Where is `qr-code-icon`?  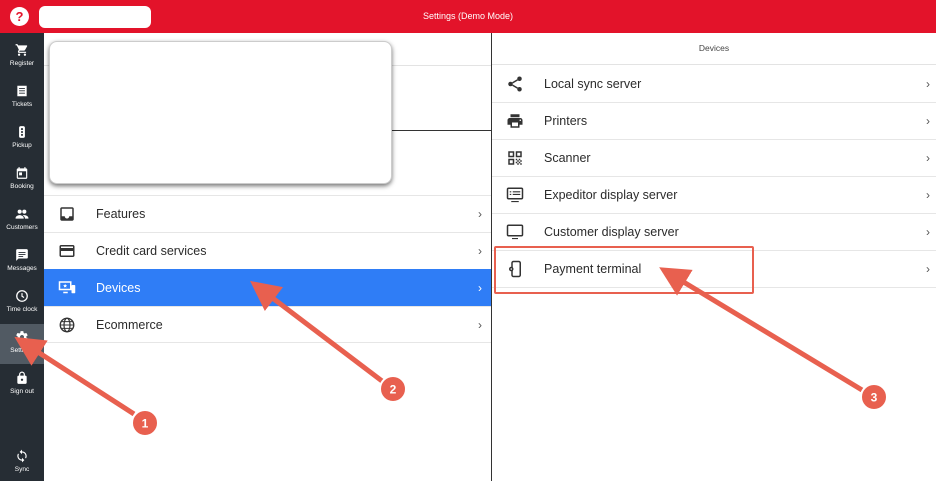
qr-code-icon is located at coordinates (515, 158).